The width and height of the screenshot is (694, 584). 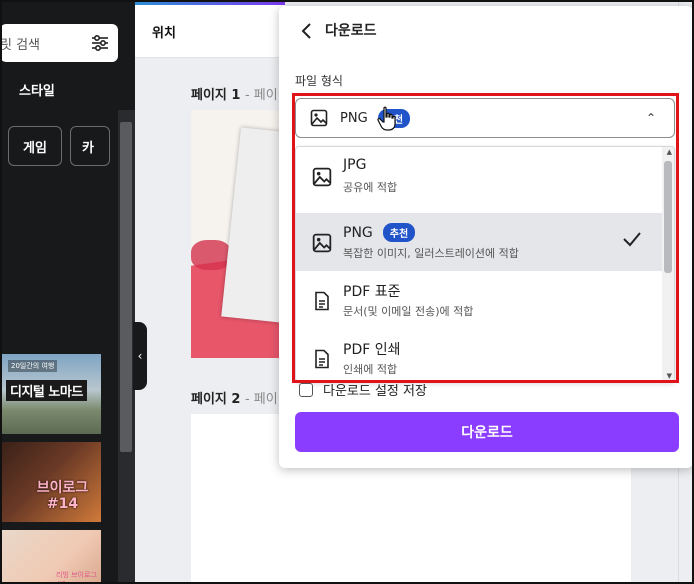 I want to click on template-thumbnail: 리빙 브이로그 #?, so click(x=51, y=557).